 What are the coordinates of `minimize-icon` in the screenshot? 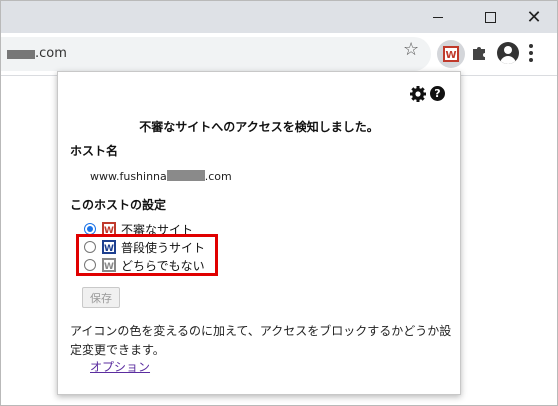 It's located at (438, 17).